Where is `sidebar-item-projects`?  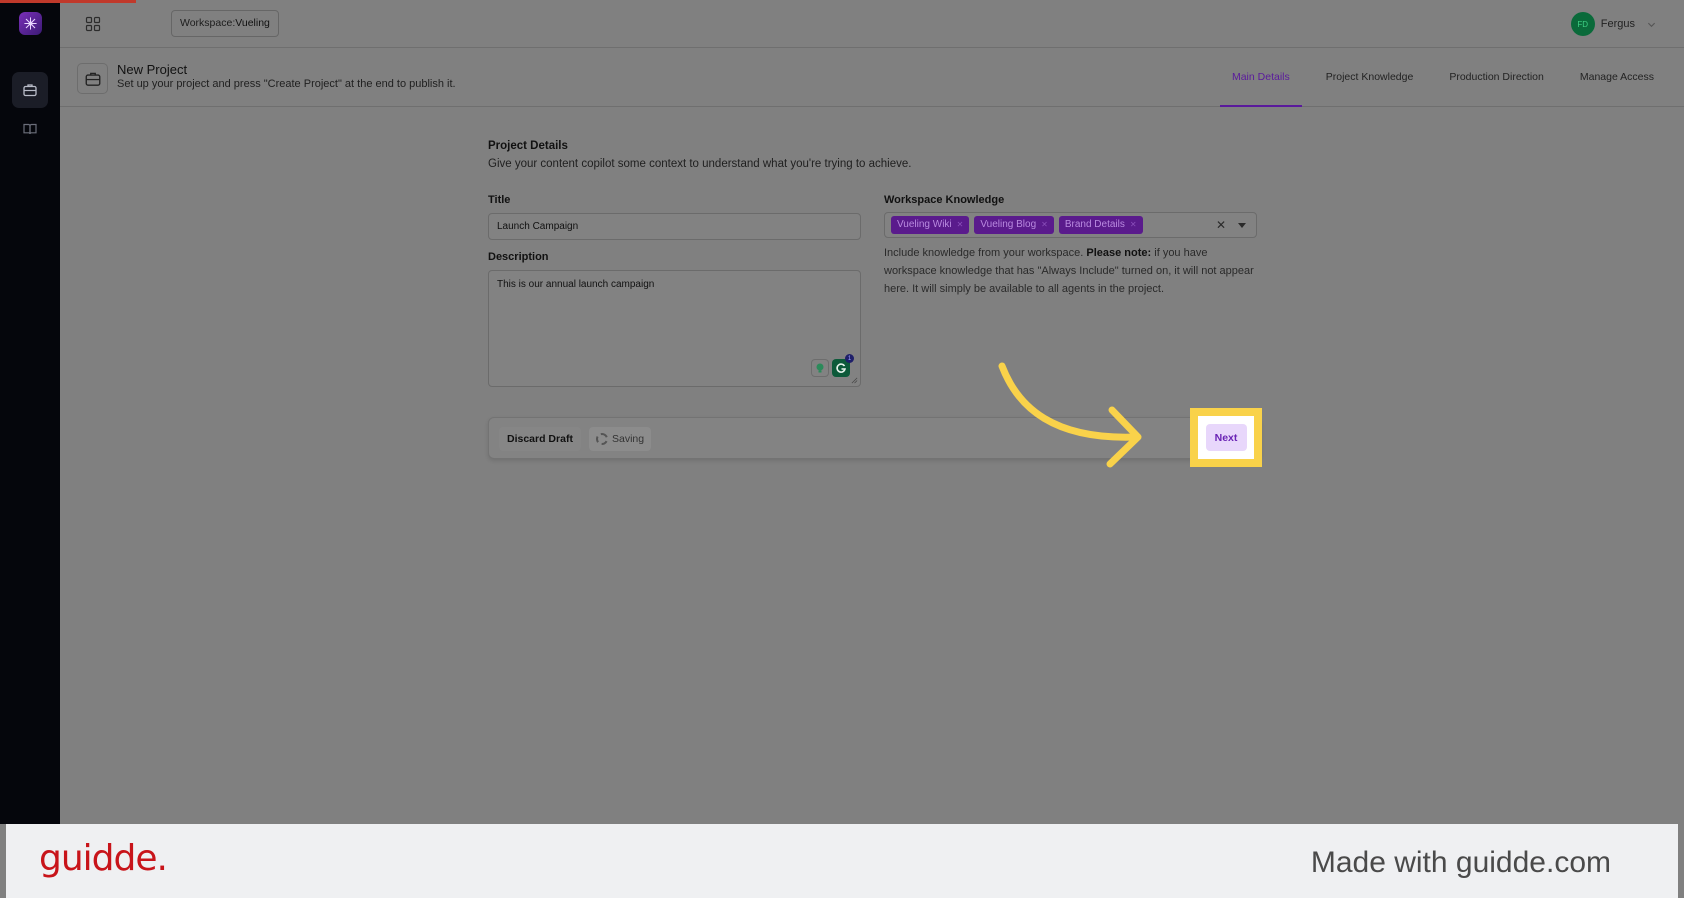 sidebar-item-projects is located at coordinates (30, 90).